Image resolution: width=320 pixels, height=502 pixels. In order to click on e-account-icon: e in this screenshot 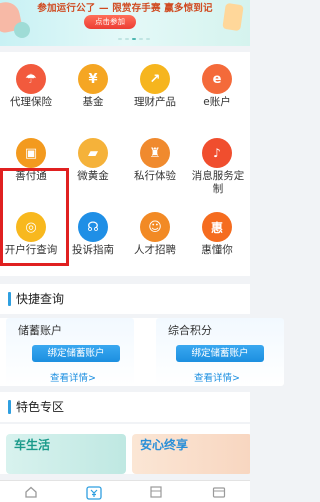, I will do `click(217, 79)`.